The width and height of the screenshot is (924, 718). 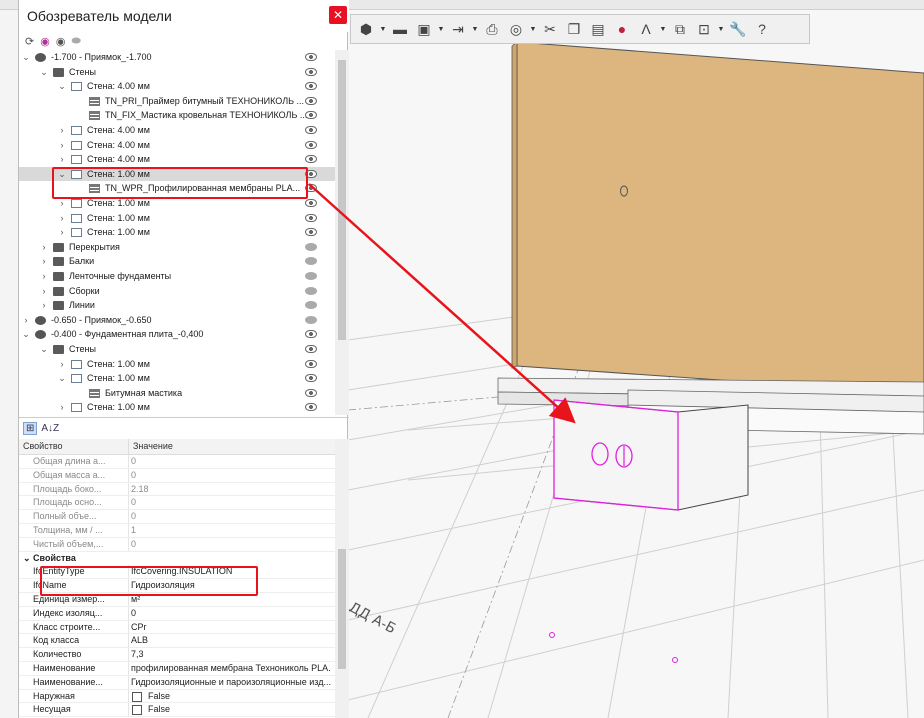 What do you see at coordinates (177, 349) in the screenshot?
I see `tree-row: ⌄ Стены` at bounding box center [177, 349].